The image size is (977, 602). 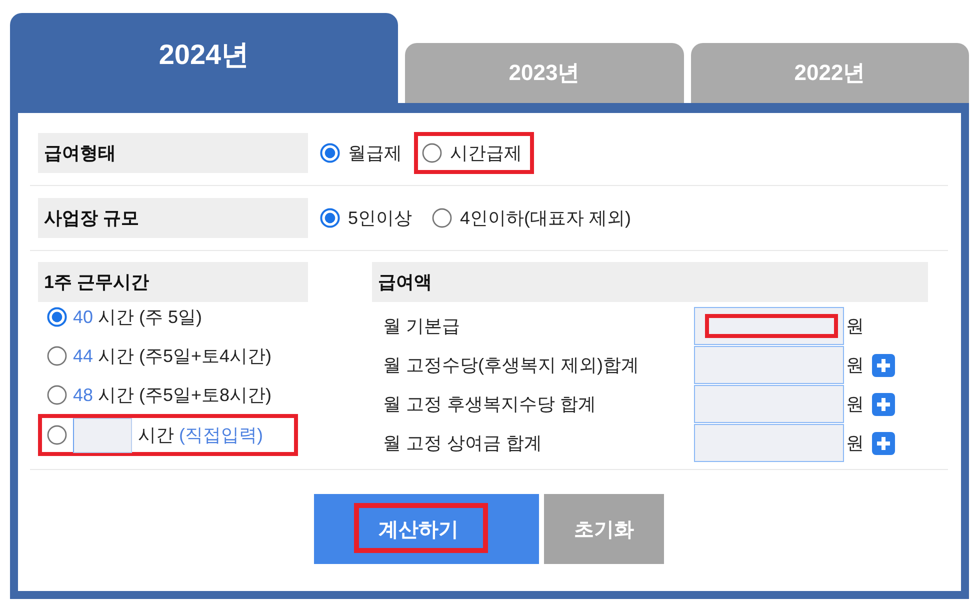 I want to click on option-label: 4인이하(대표자 제외), so click(x=546, y=218).